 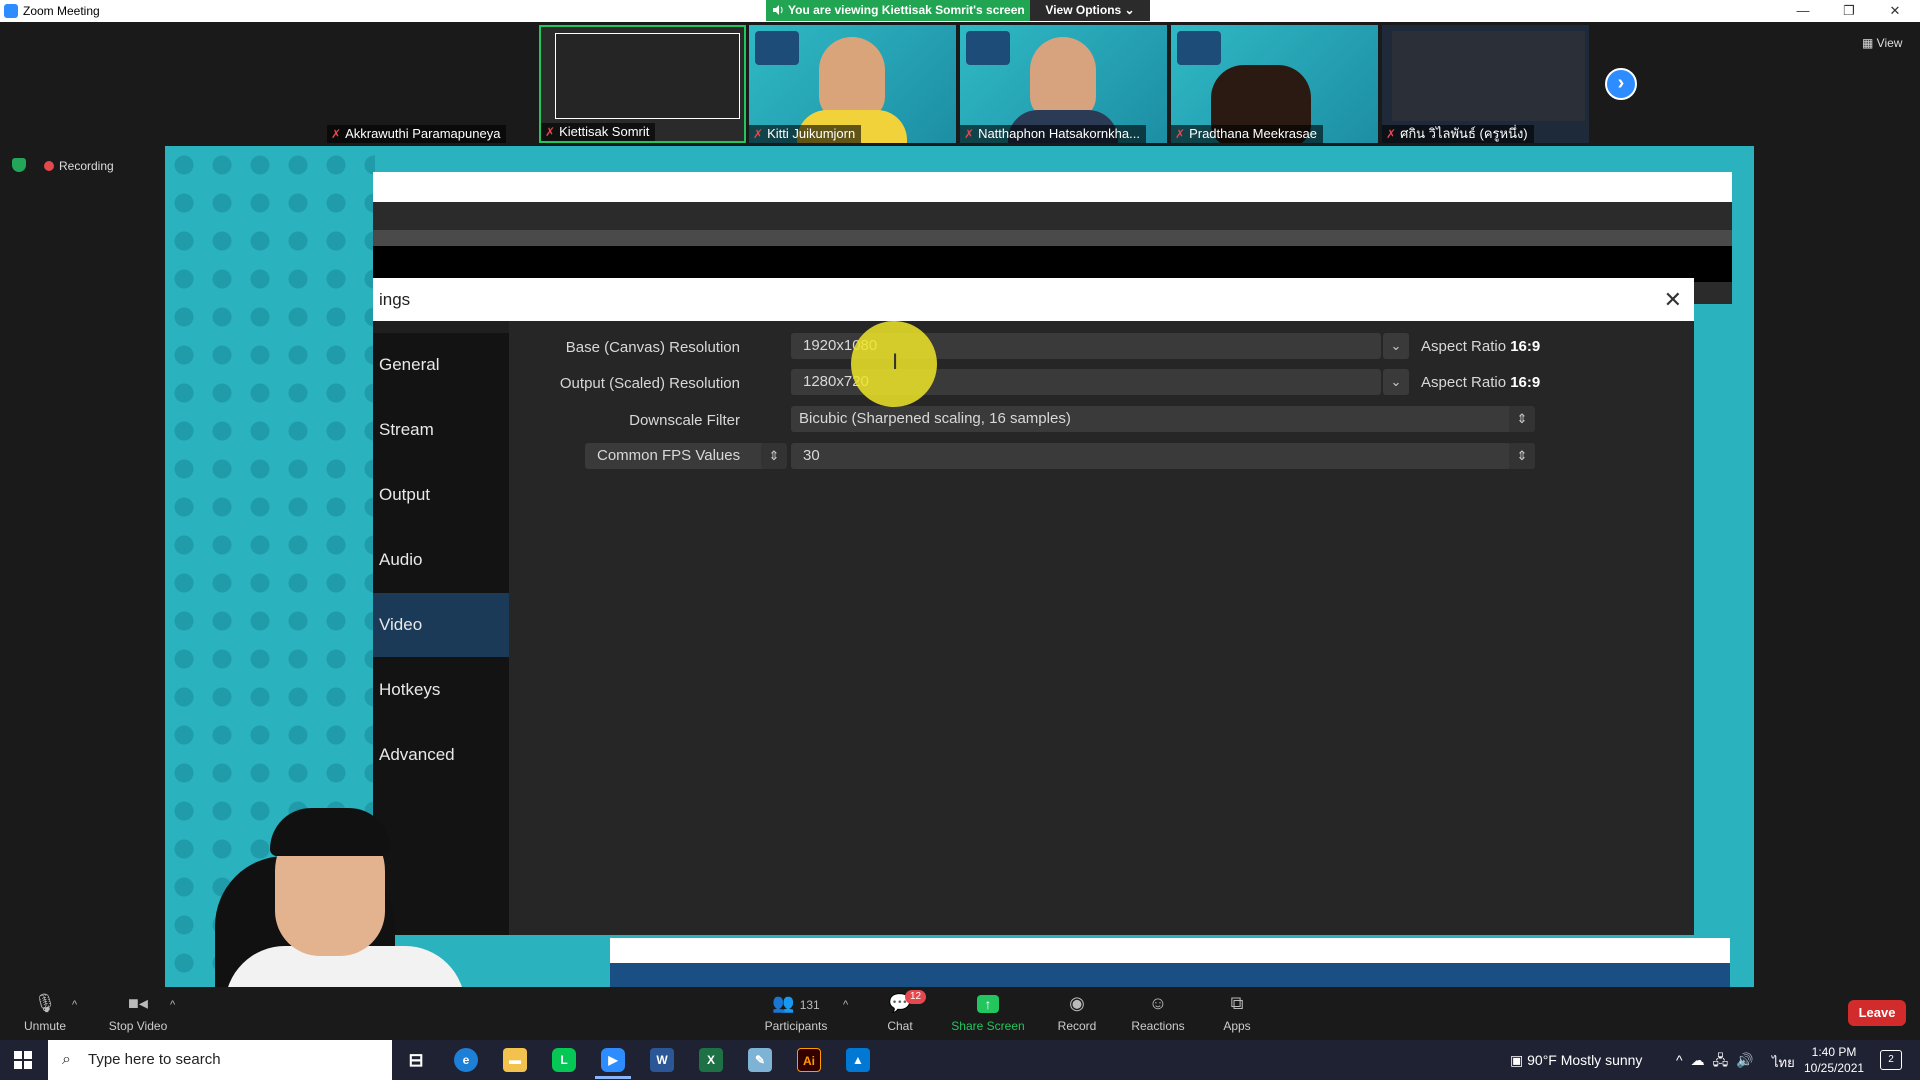 I want to click on nav-advanced: Advanced, so click(x=441, y=755).